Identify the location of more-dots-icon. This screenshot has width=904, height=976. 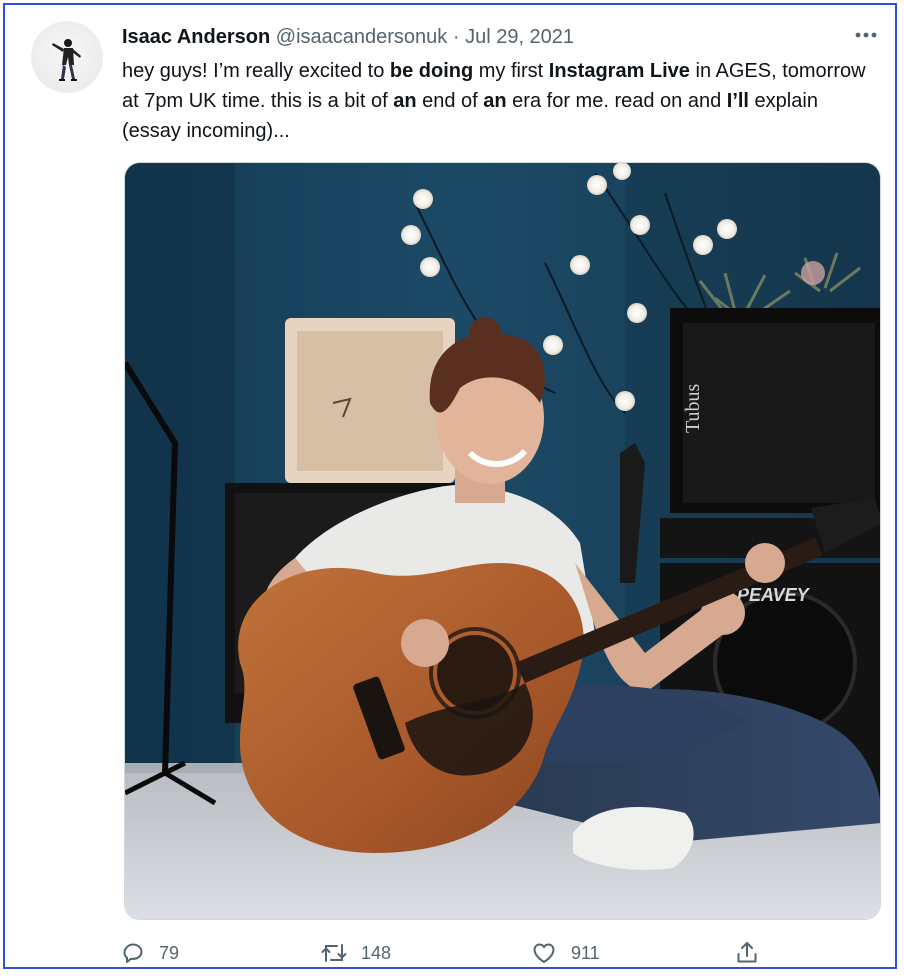
(866, 35).